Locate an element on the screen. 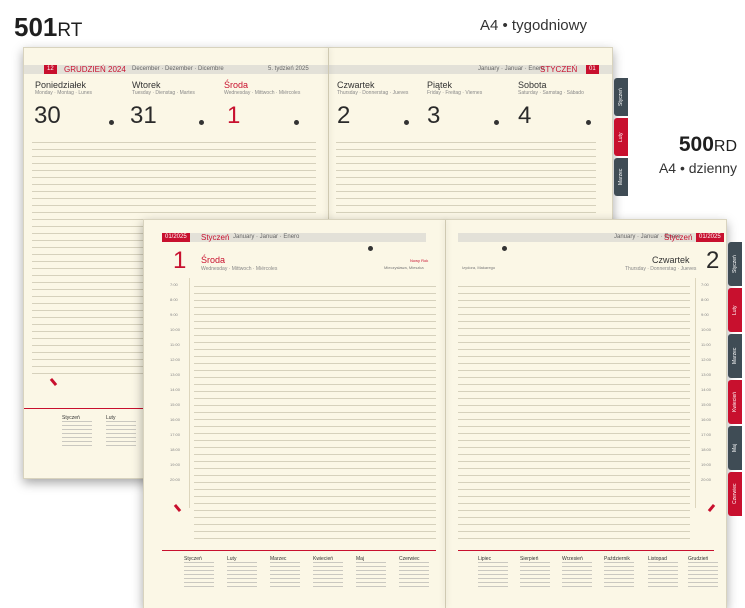 This screenshot has width=745, height=608. hour-label: 11:00 is located at coordinates (175, 344).